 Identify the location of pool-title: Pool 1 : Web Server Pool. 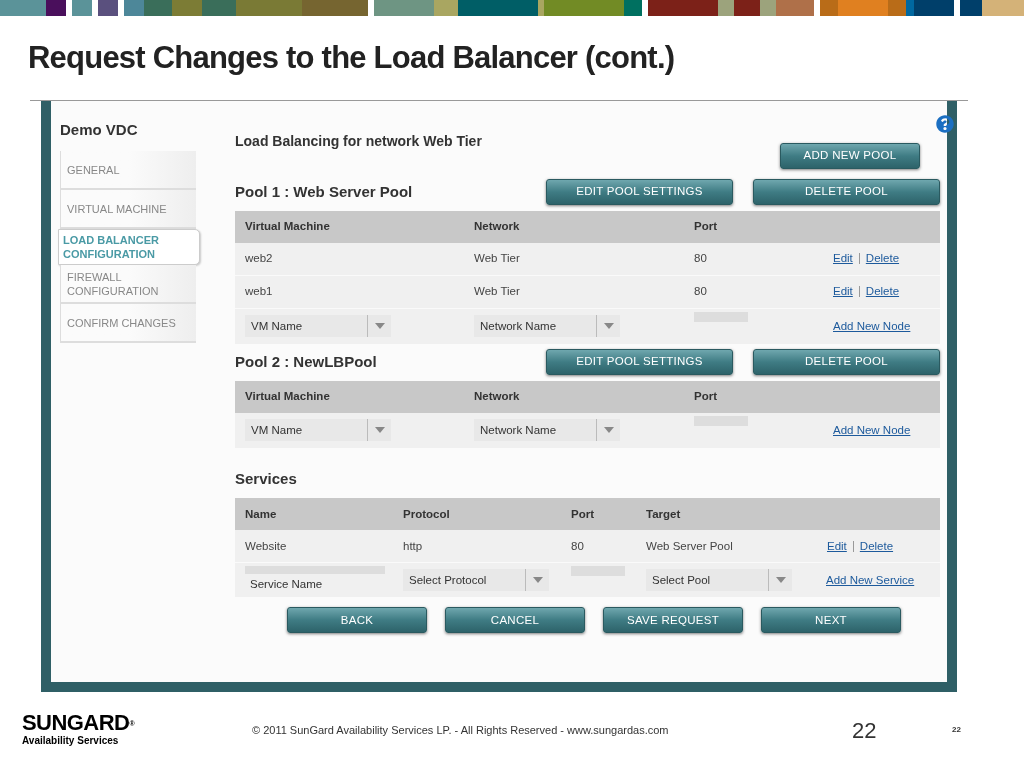
(324, 191).